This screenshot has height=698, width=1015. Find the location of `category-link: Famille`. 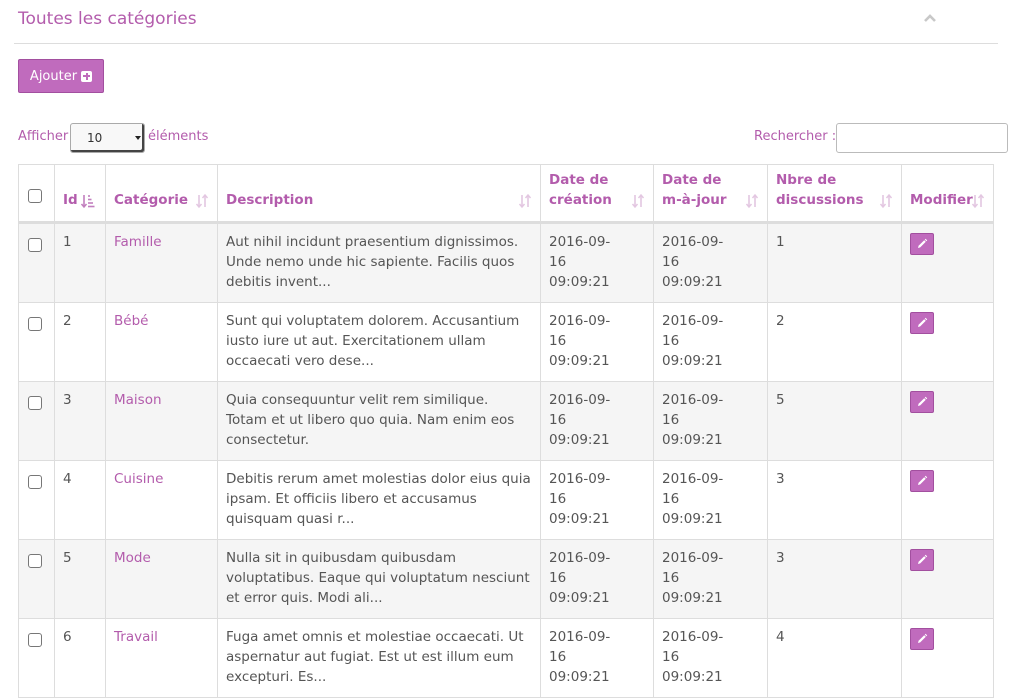

category-link: Famille is located at coordinates (138, 242).